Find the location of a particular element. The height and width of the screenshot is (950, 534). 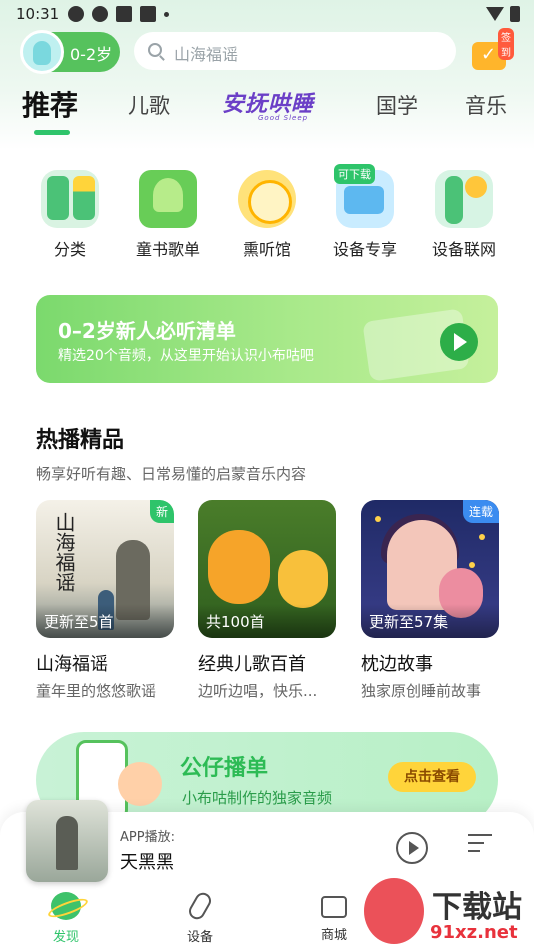

episode-count: 共100首 is located at coordinates (235, 622).